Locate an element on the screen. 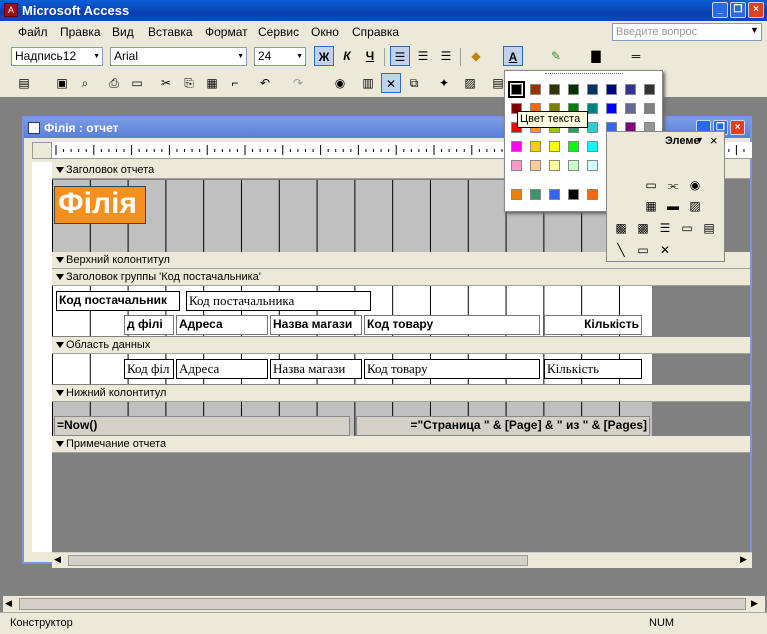 The height and width of the screenshot is (634, 767). line-style-icon: ═ is located at coordinates (636, 56).